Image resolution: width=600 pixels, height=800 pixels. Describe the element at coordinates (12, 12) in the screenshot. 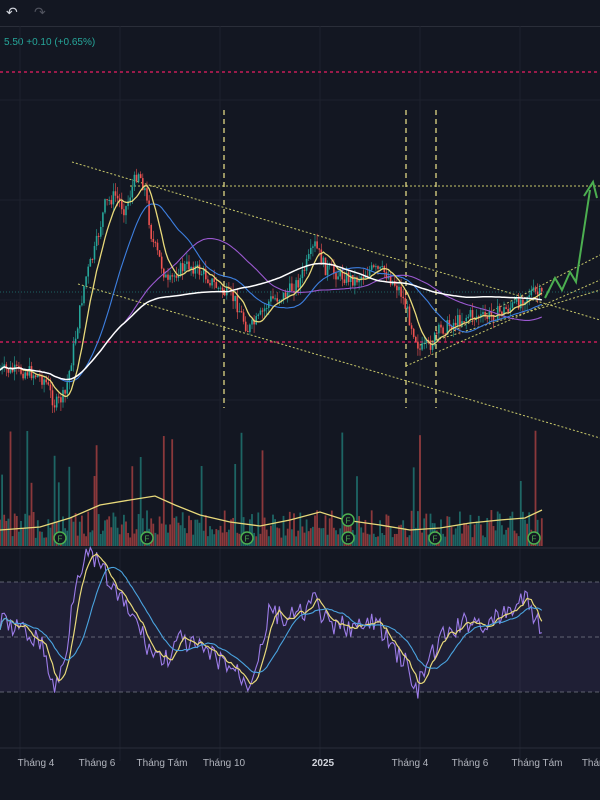

I see `undo-arrow-icon: ↶` at that location.